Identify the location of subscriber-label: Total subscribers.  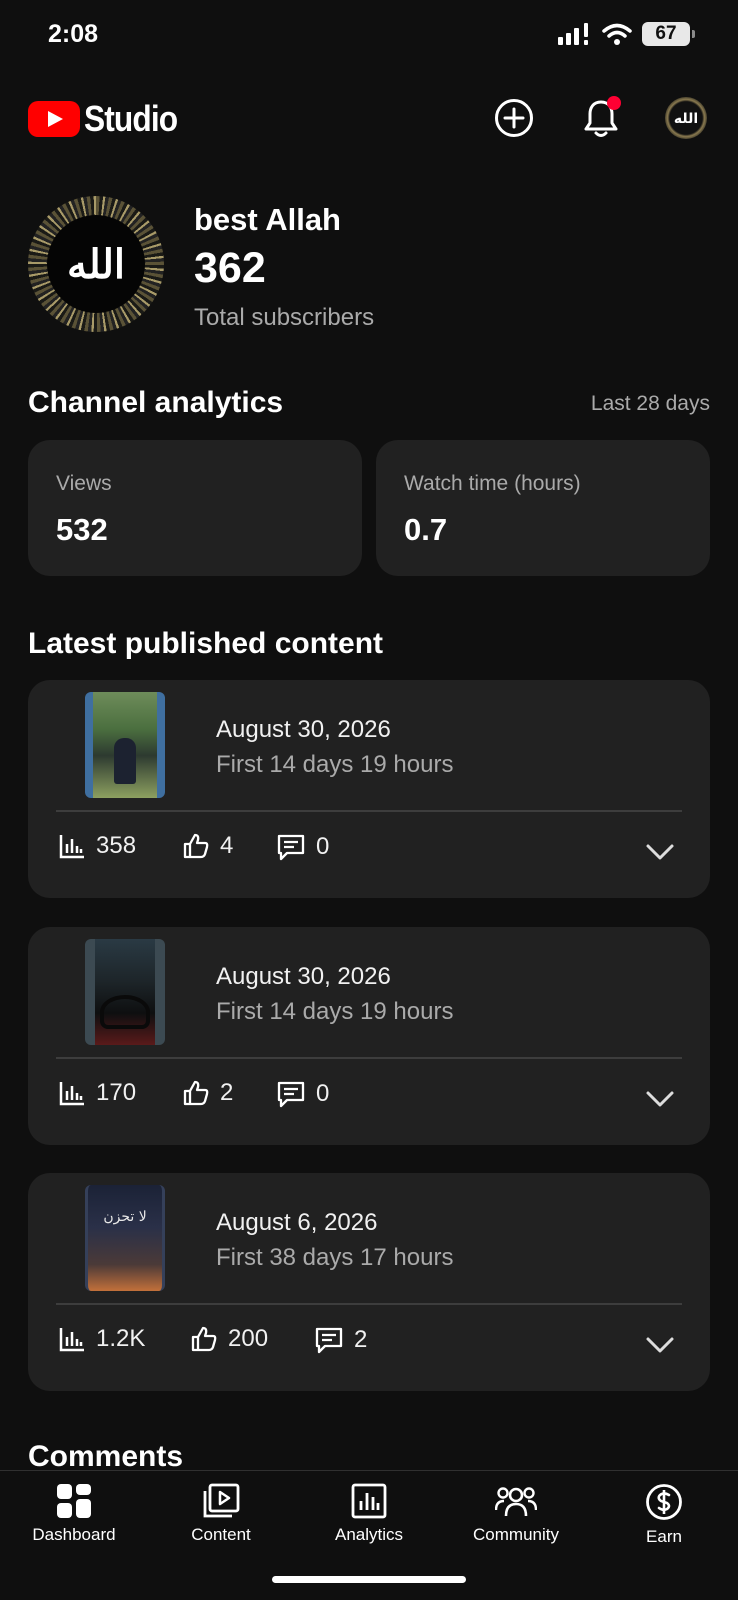
(284, 317).